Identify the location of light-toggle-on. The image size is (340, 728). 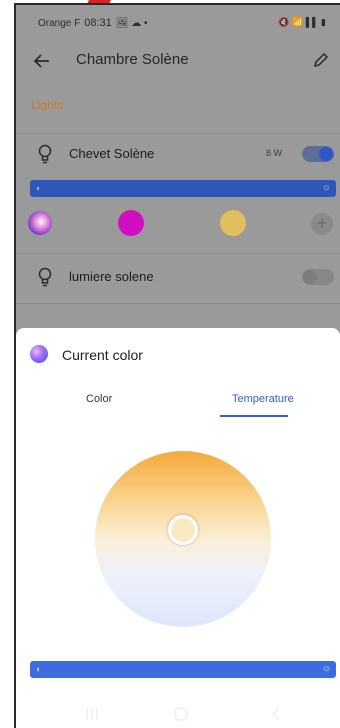
(318, 154).